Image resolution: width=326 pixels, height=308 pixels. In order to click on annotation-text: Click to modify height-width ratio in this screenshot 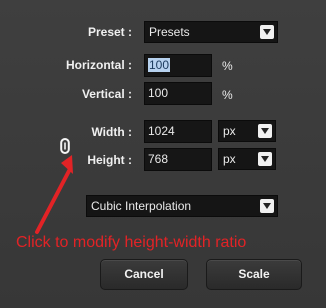, I will do `click(131, 242)`.